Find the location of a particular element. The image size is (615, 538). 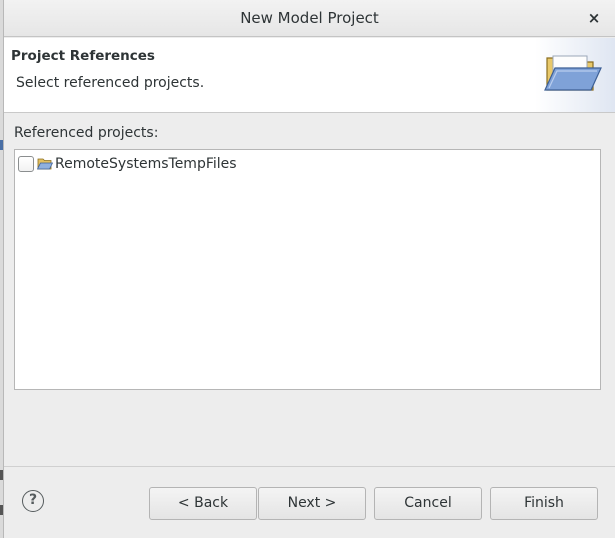

finish-button: Finish is located at coordinates (544, 503).